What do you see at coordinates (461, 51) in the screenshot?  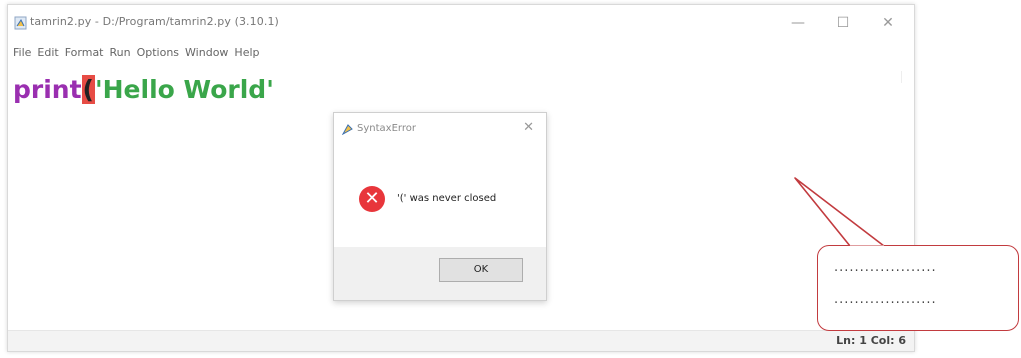 I see `menu-bar: File Edit Format Run Options Window Help` at bounding box center [461, 51].